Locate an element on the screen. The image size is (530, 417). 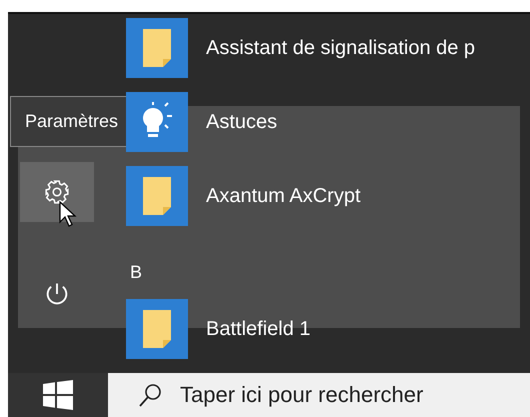
app-item: Battlefield 1 is located at coordinates (301, 329).